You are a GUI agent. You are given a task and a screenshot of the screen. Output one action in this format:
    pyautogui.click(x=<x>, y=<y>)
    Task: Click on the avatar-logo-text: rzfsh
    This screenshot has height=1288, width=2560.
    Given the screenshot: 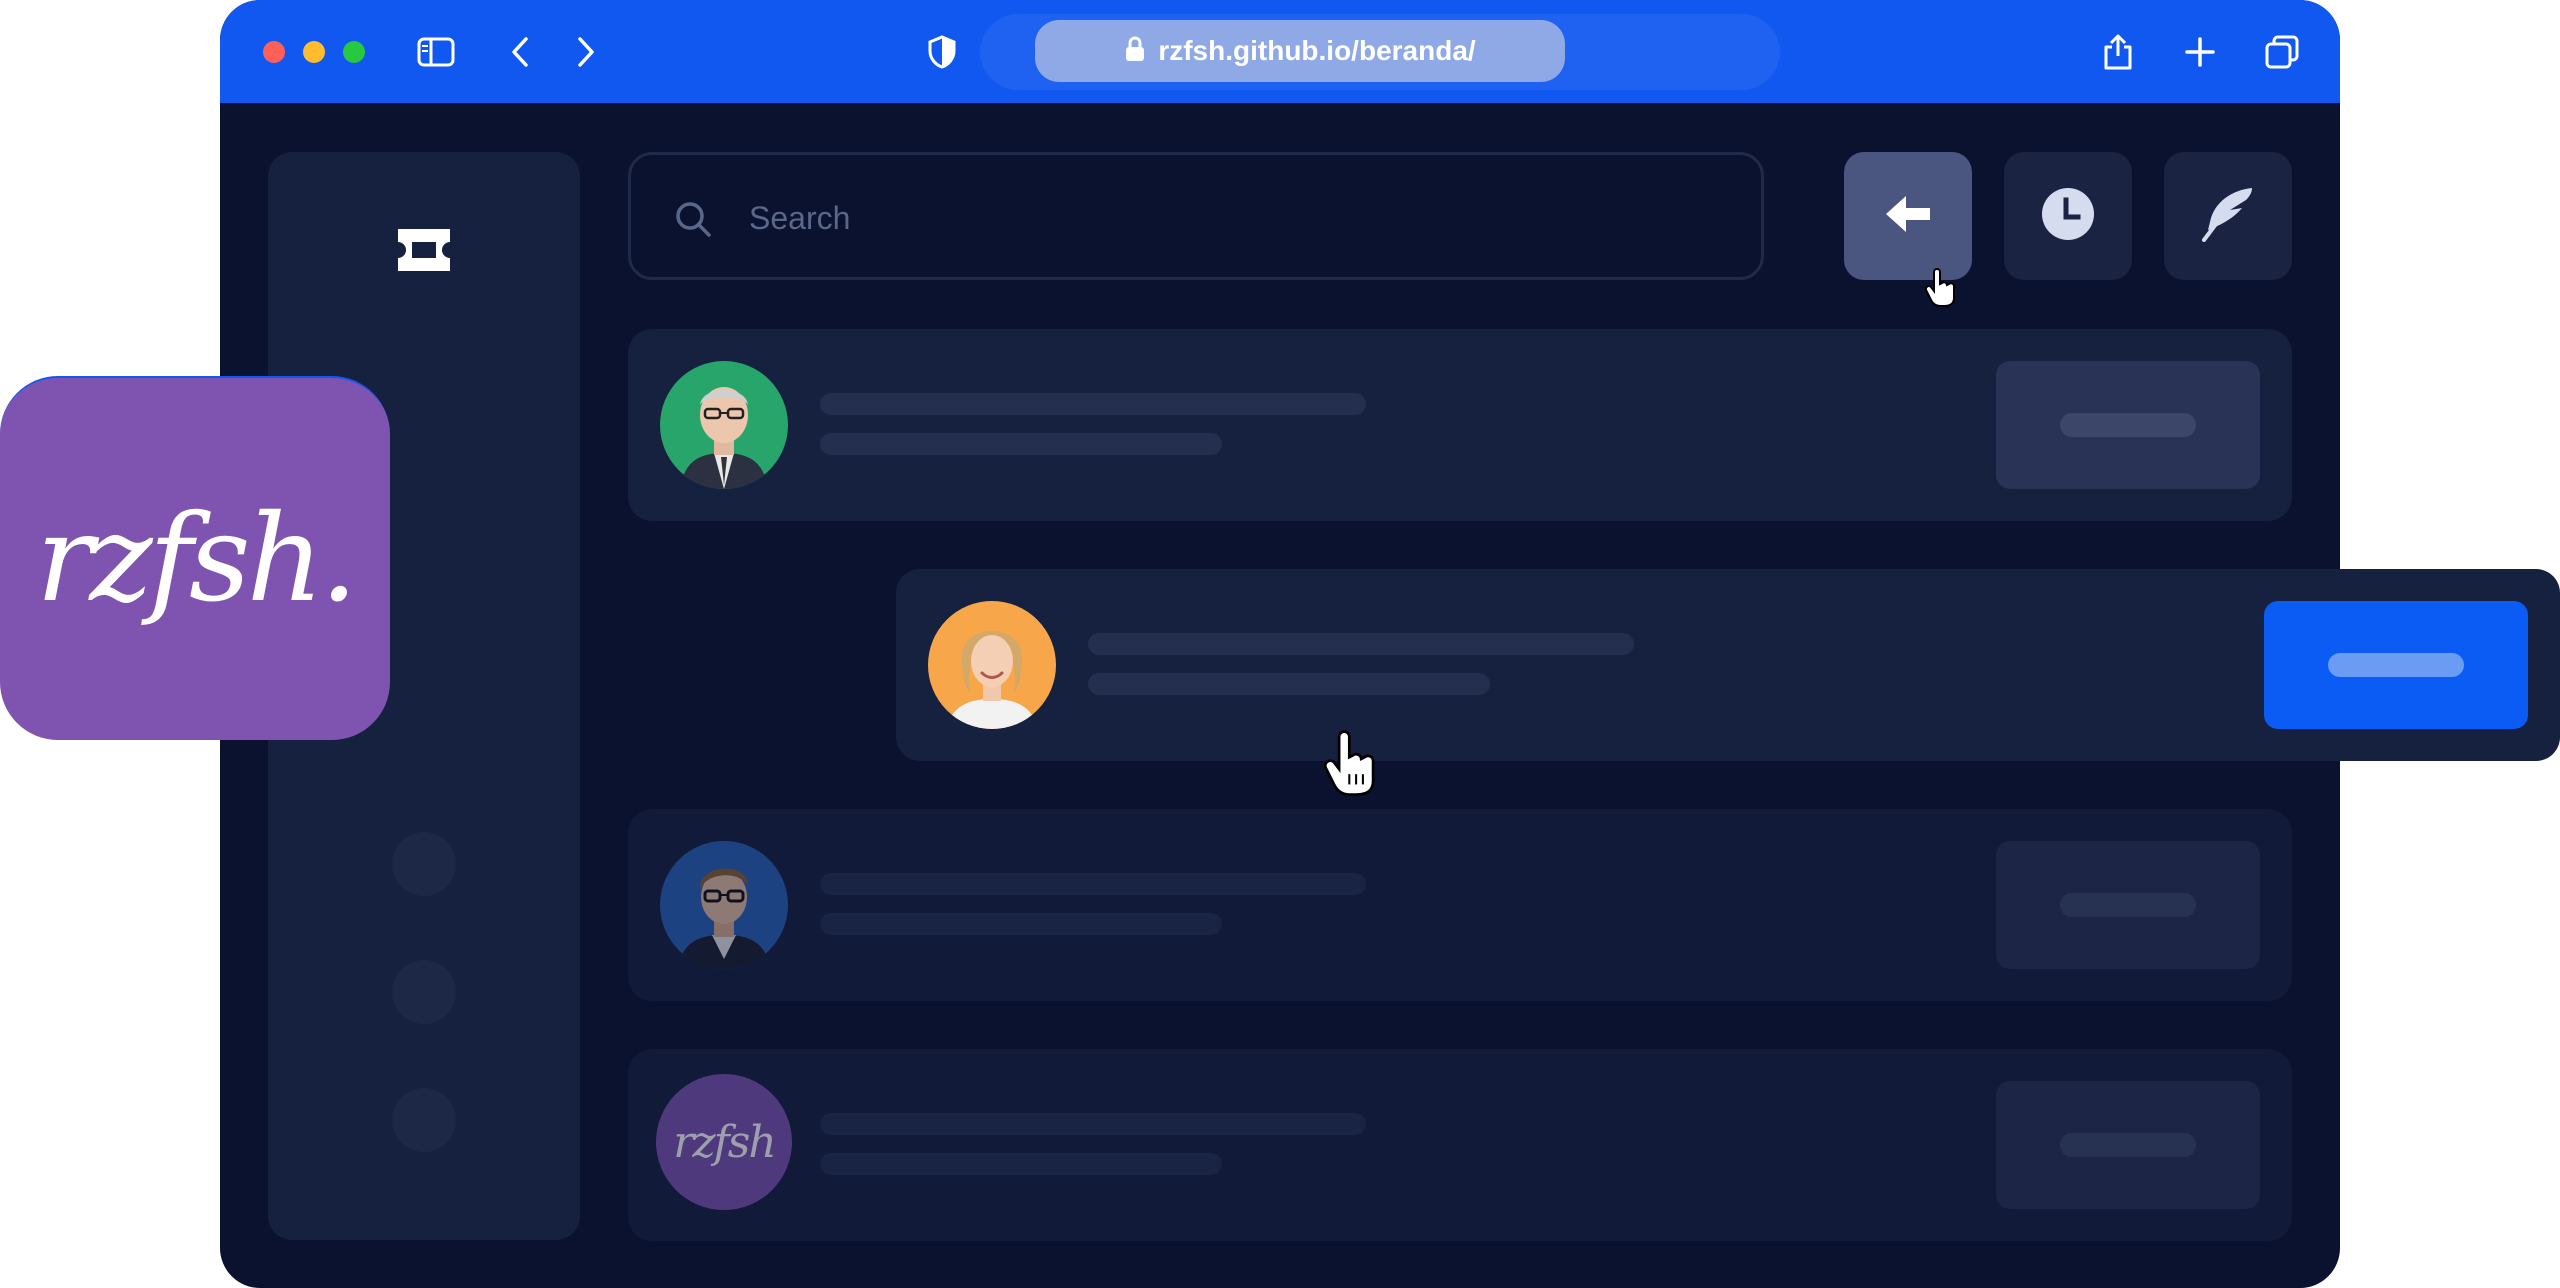 What is the action you would take?
    pyautogui.click(x=724, y=1142)
    